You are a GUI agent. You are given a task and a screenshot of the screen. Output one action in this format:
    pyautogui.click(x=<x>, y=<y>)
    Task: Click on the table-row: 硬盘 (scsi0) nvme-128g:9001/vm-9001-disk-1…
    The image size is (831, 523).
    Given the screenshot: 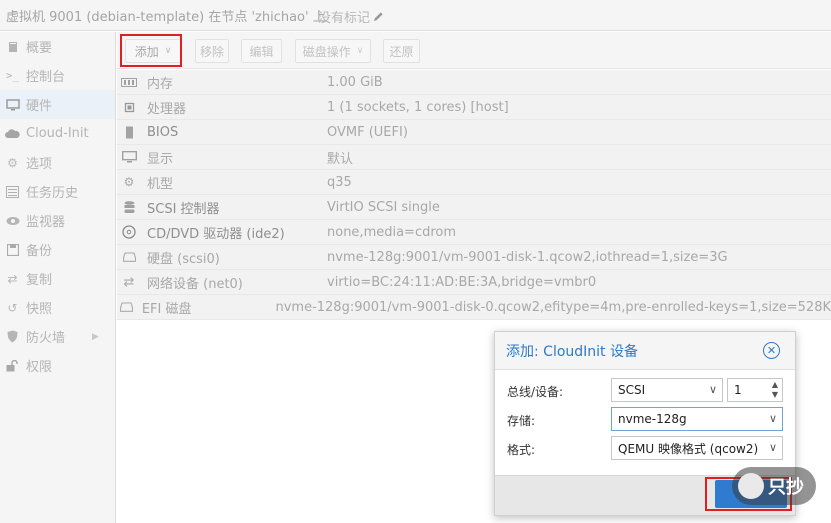 What is the action you would take?
    pyautogui.click(x=474, y=257)
    